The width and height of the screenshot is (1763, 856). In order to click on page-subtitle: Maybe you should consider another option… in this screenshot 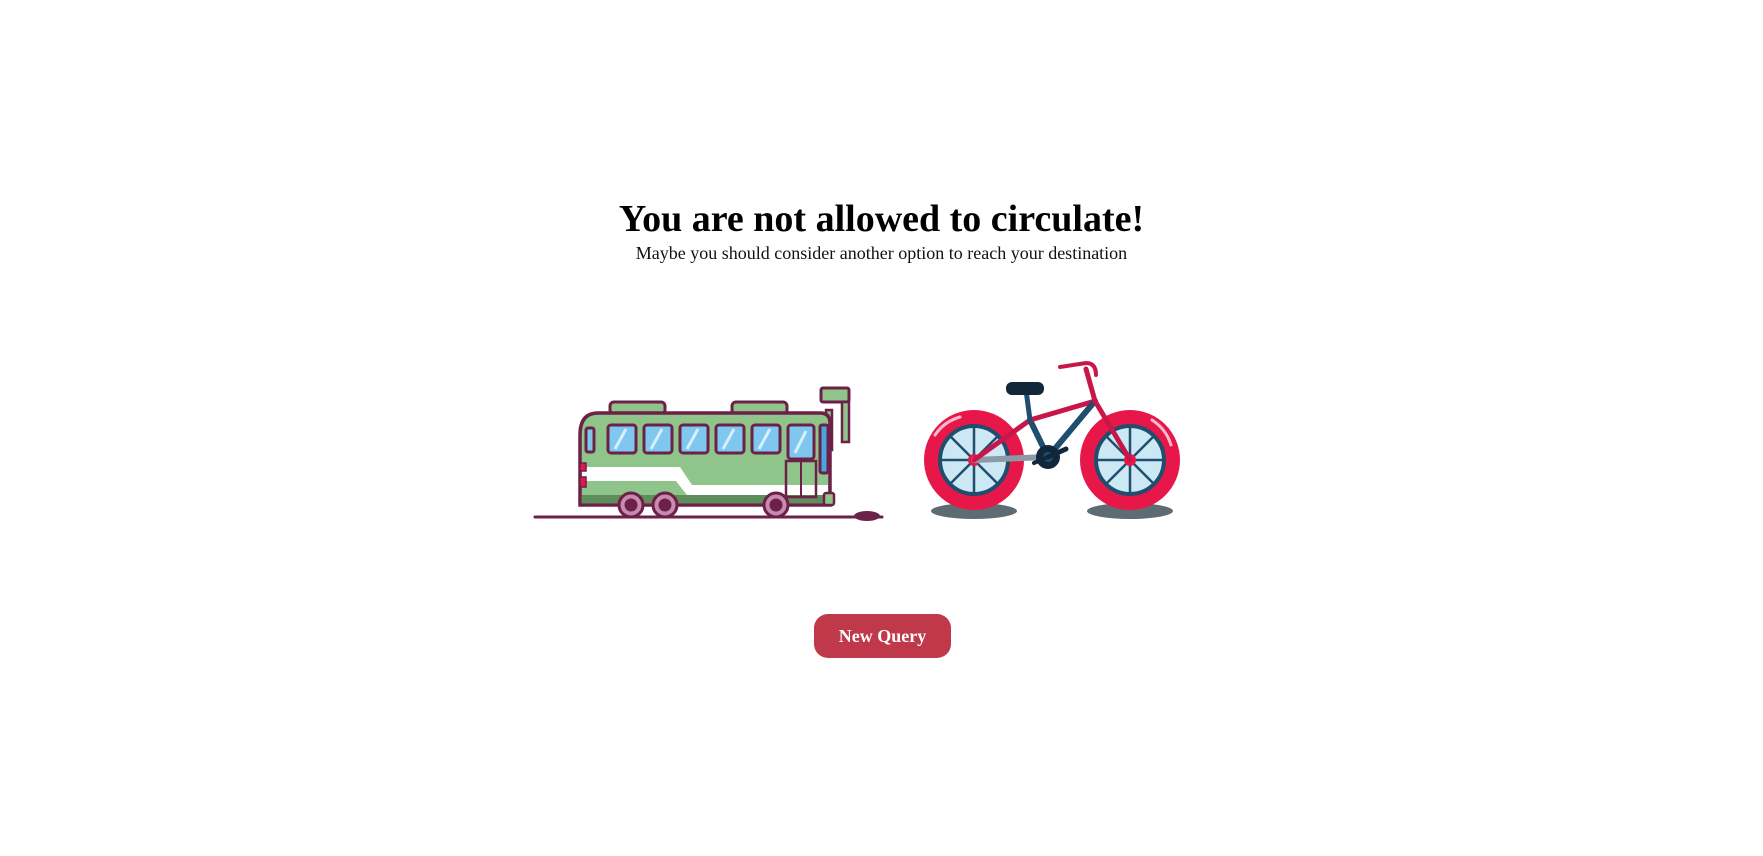, I will do `click(881, 253)`.